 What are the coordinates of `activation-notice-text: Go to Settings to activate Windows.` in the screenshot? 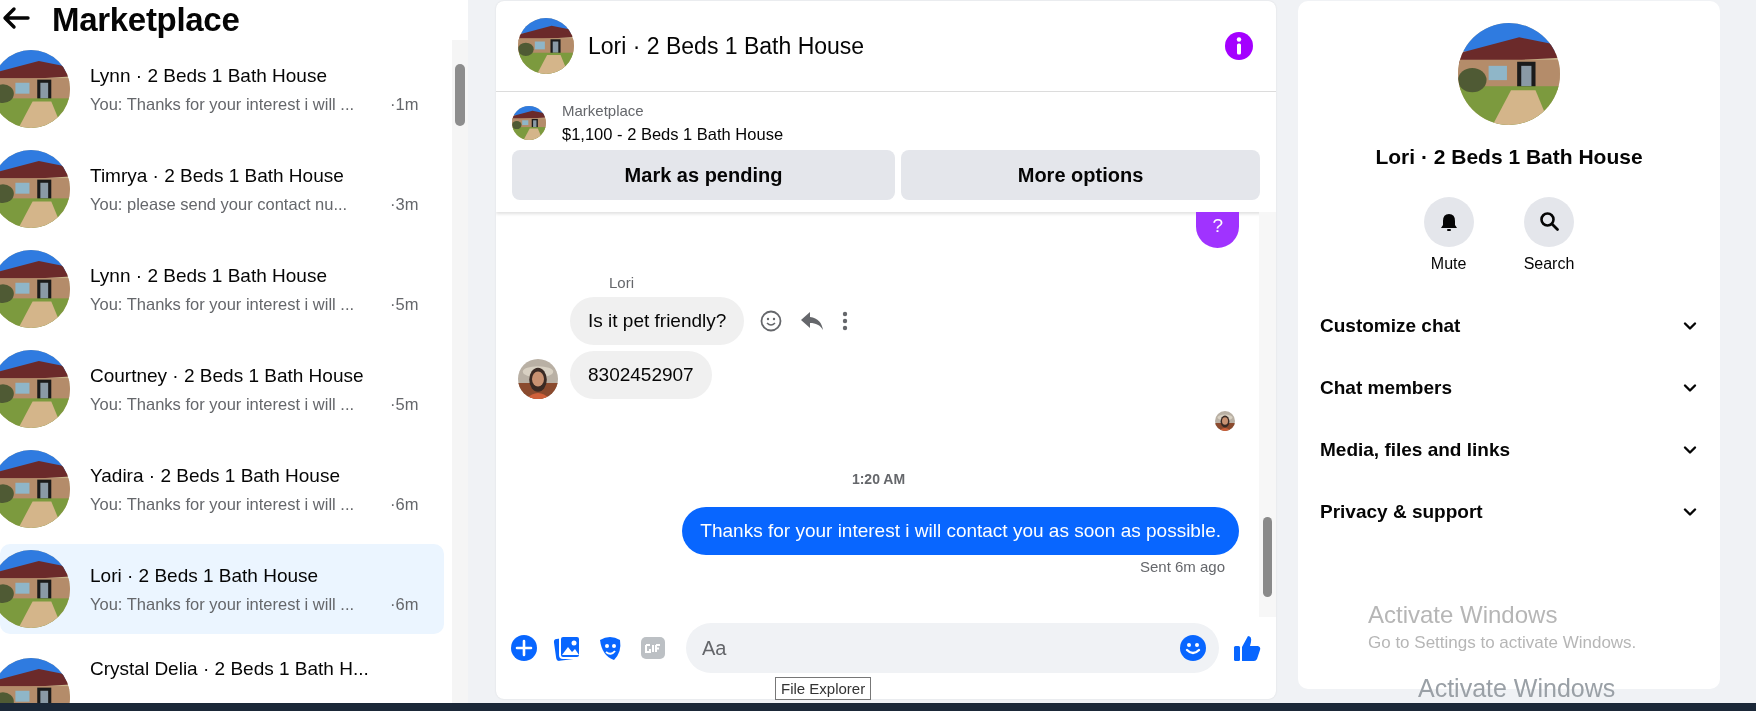 It's located at (1502, 643).